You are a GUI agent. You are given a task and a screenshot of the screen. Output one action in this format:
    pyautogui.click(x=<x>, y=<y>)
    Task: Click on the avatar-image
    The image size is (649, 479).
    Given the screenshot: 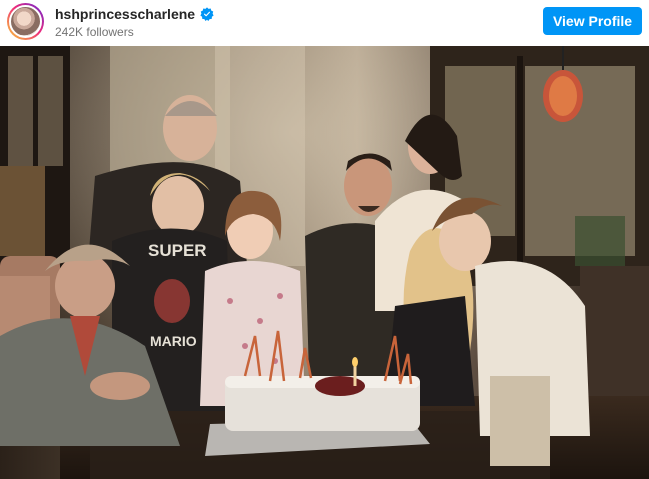 What is the action you would take?
    pyautogui.click(x=25, y=21)
    